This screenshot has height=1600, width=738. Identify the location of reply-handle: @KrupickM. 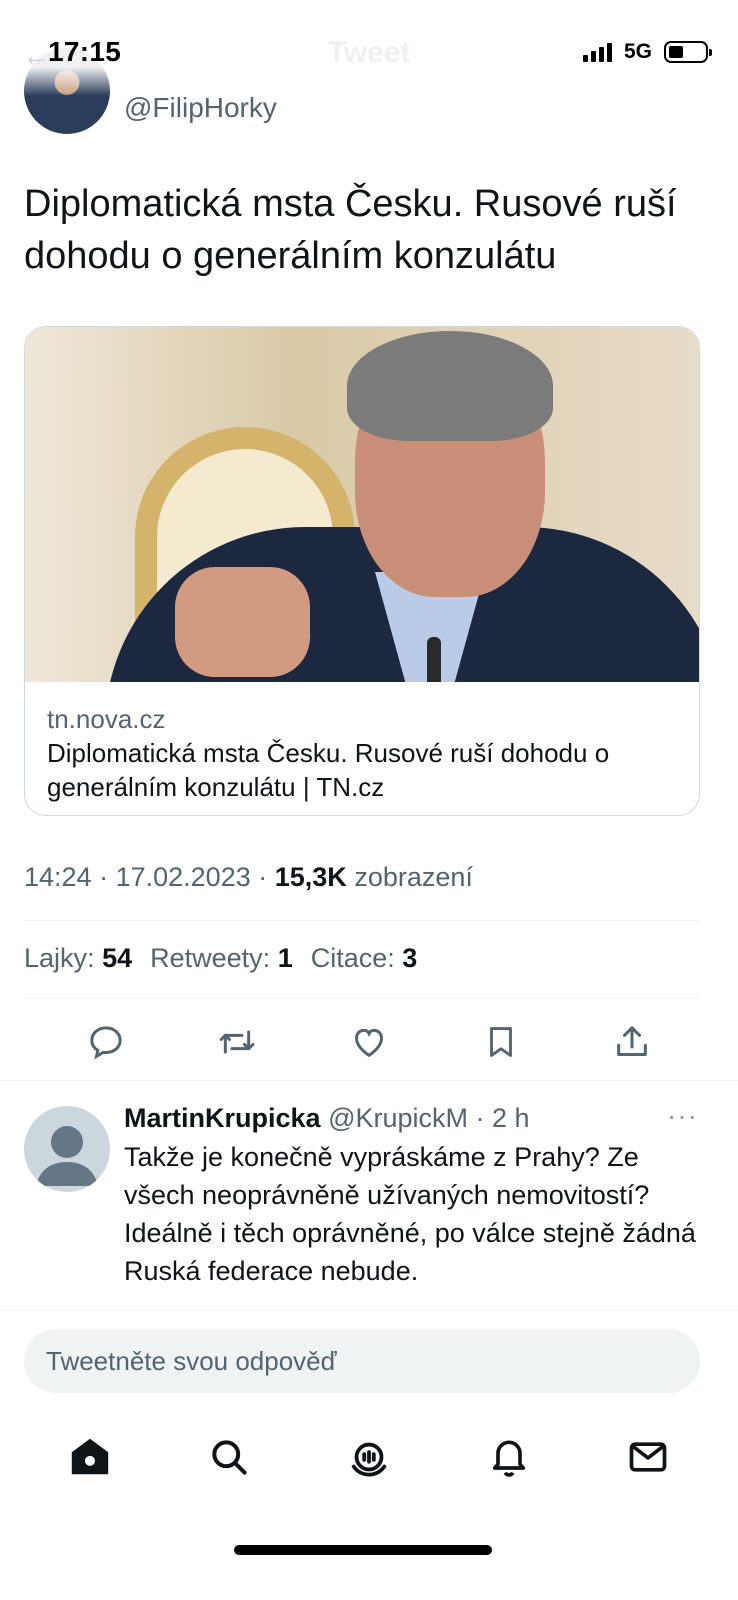
(398, 1118).